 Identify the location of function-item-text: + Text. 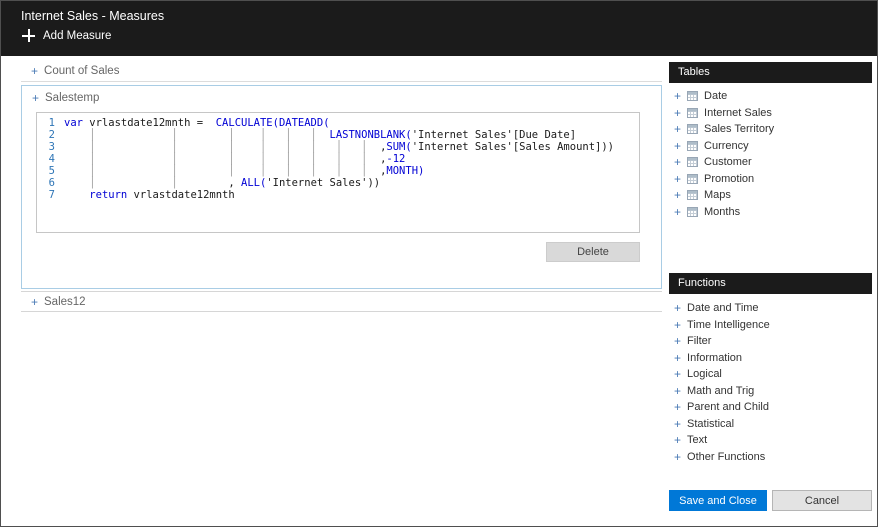
(770, 440).